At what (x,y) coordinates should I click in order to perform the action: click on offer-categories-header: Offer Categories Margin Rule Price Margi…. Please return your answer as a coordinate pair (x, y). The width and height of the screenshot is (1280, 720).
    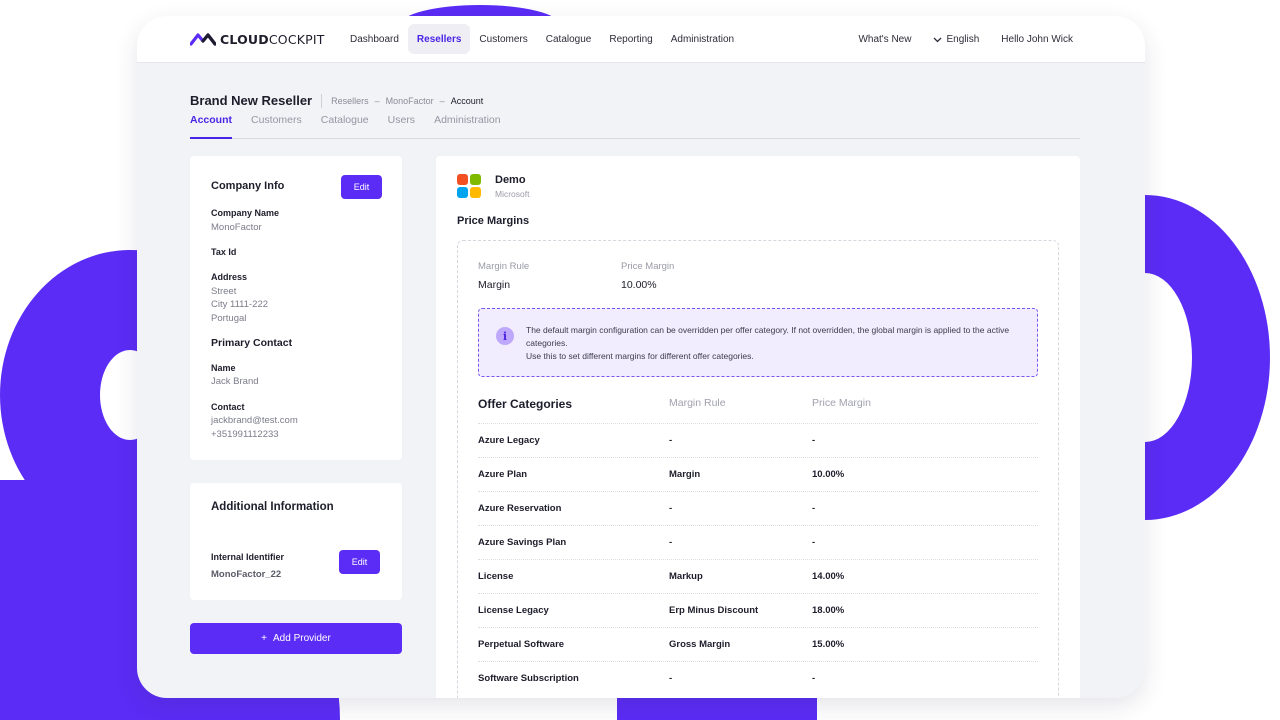
    Looking at the image, I should click on (758, 410).